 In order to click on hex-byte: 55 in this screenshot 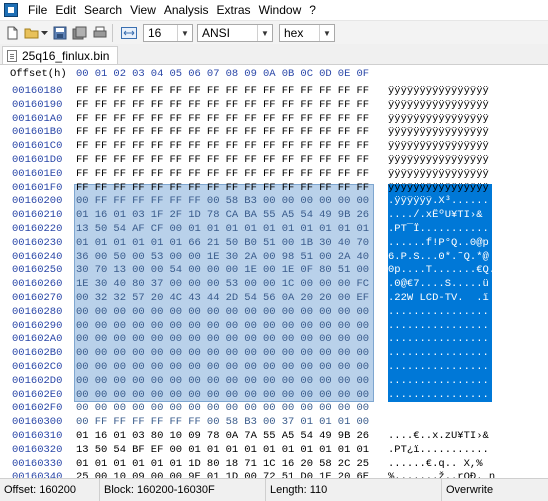, I will do `click(269, 436)`.